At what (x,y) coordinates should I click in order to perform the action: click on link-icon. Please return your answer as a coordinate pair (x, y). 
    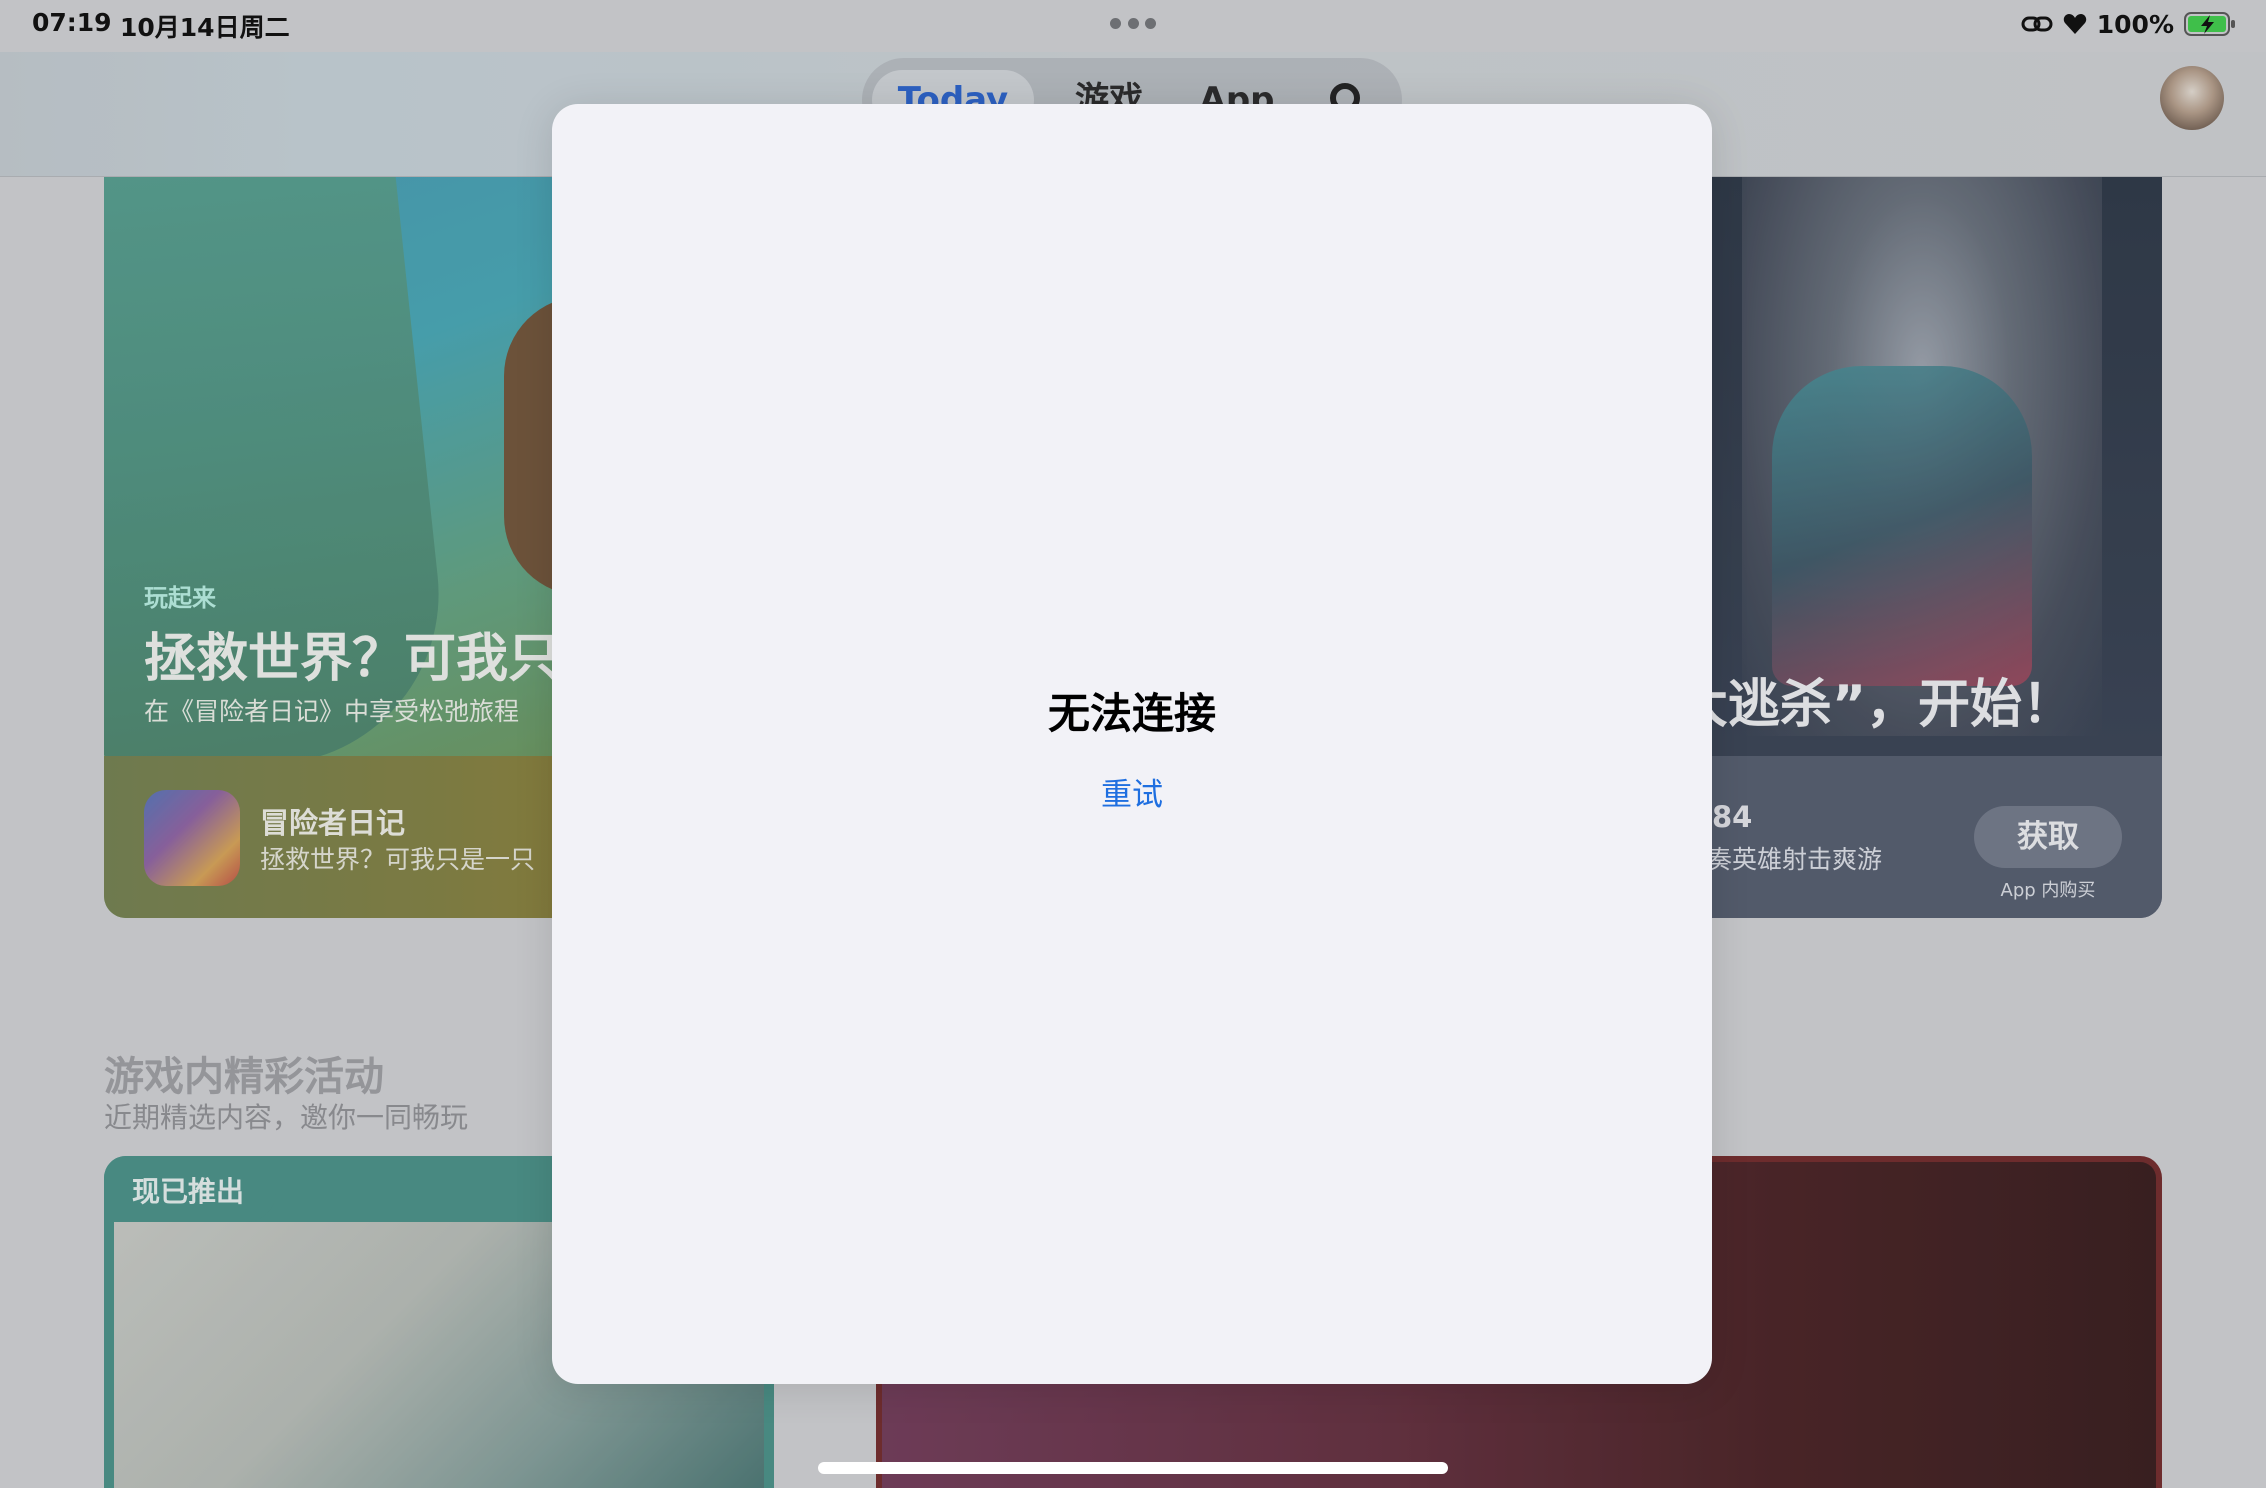
    Looking at the image, I should click on (2037, 24).